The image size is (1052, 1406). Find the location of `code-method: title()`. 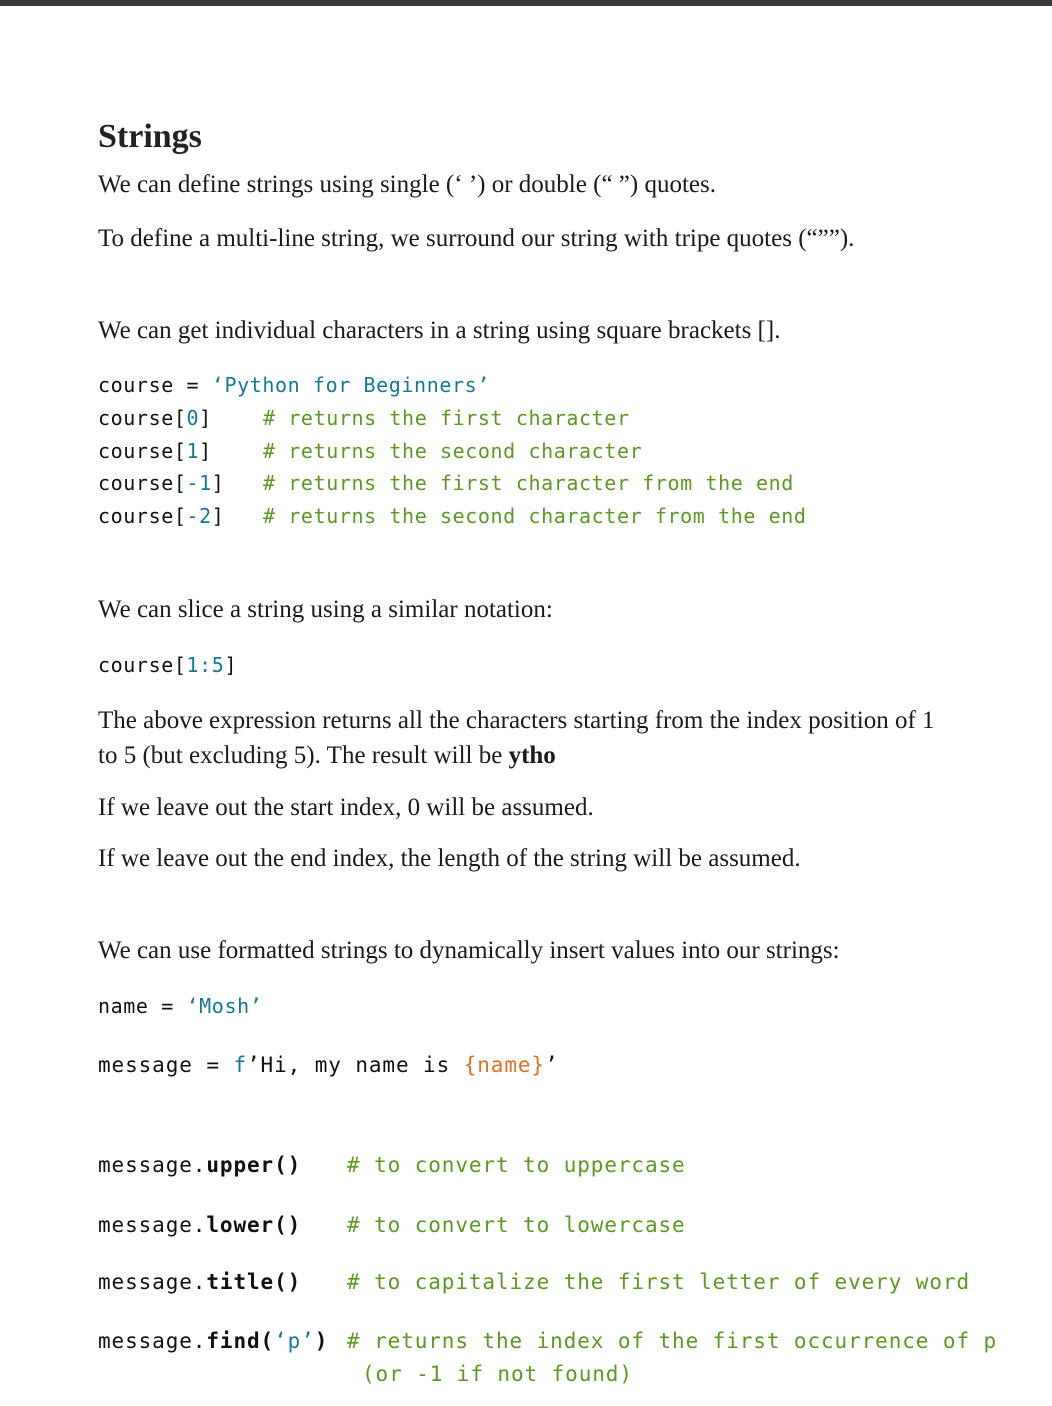

code-method: title() is located at coordinates (254, 1282).